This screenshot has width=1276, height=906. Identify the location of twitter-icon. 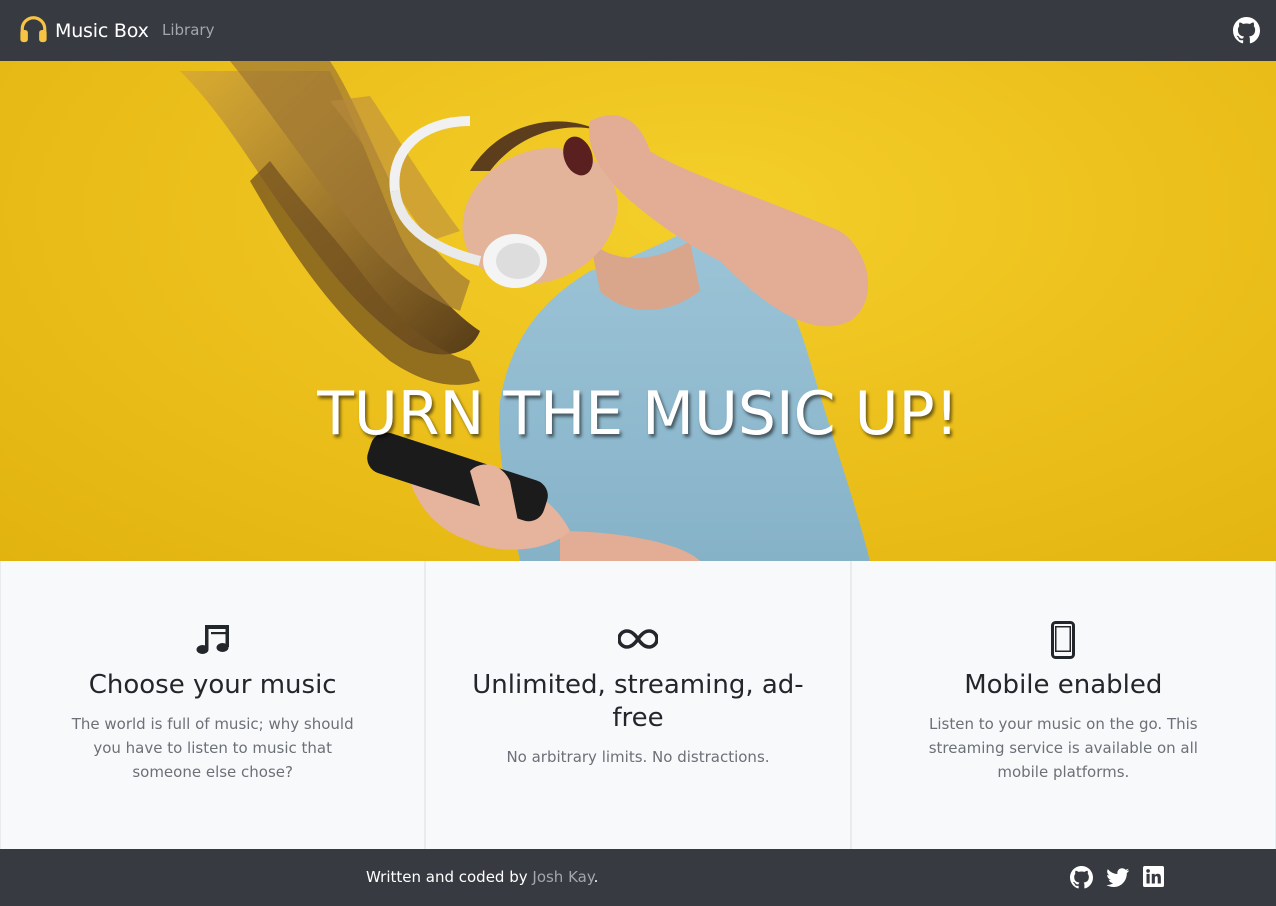
(1118, 877).